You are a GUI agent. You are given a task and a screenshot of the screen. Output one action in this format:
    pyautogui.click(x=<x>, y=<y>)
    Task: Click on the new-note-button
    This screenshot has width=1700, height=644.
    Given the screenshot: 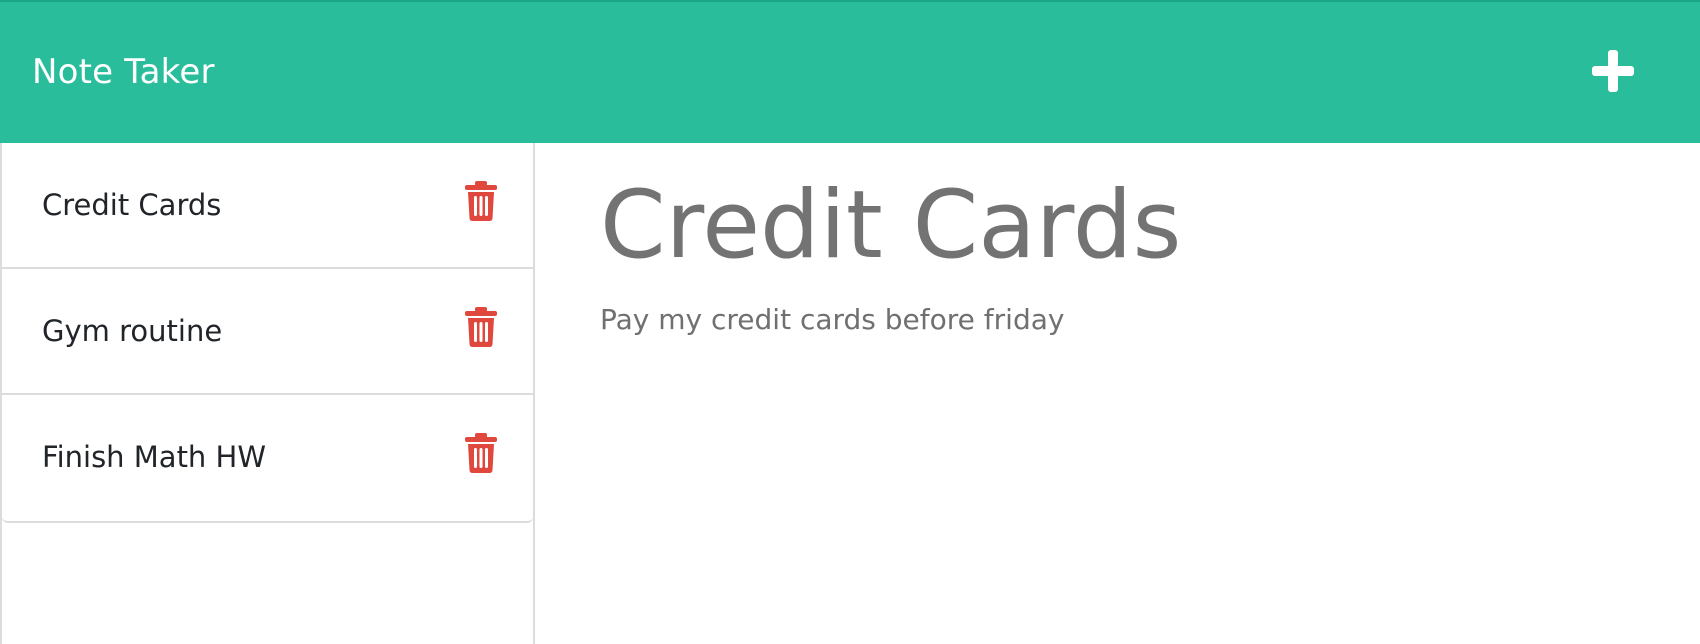 What is the action you would take?
    pyautogui.click(x=1613, y=71)
    